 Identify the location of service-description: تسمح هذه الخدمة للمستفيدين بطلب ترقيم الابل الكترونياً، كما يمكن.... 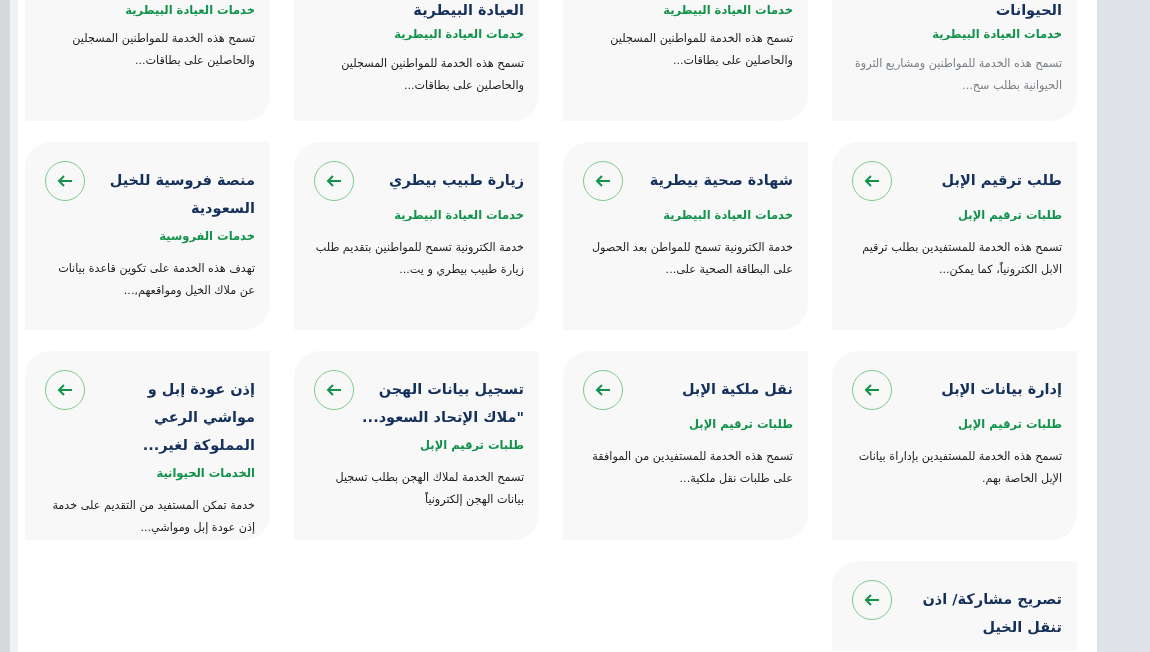
(961, 259).